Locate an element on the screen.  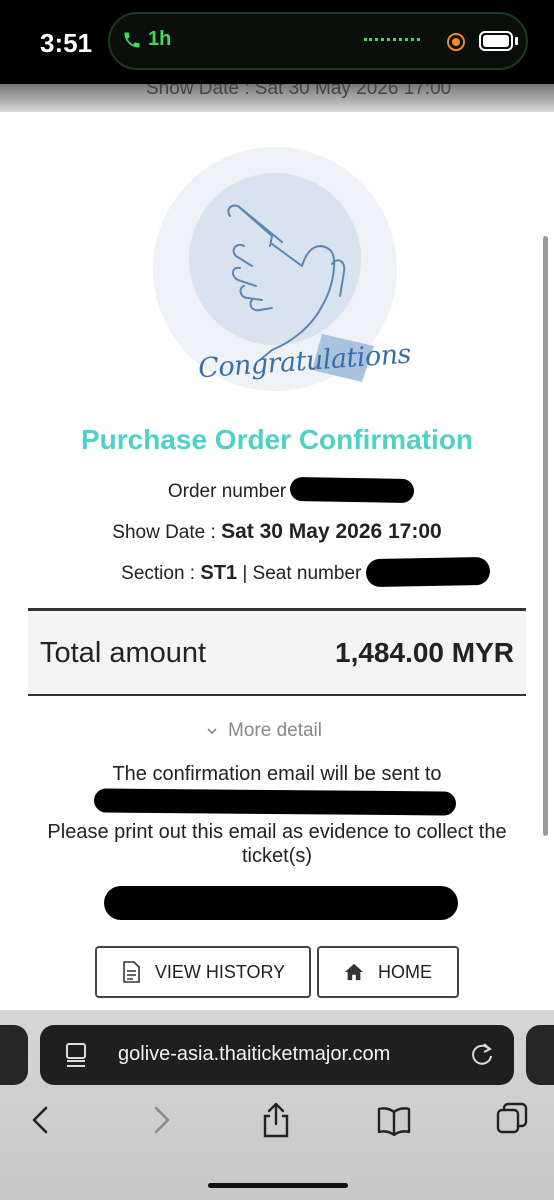
view-history-label: VIEW HISTORY is located at coordinates (220, 971).